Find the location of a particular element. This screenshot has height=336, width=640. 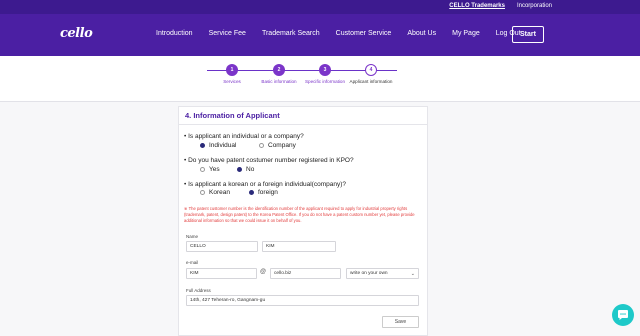

step-2-number: 2 is located at coordinates (279, 70).